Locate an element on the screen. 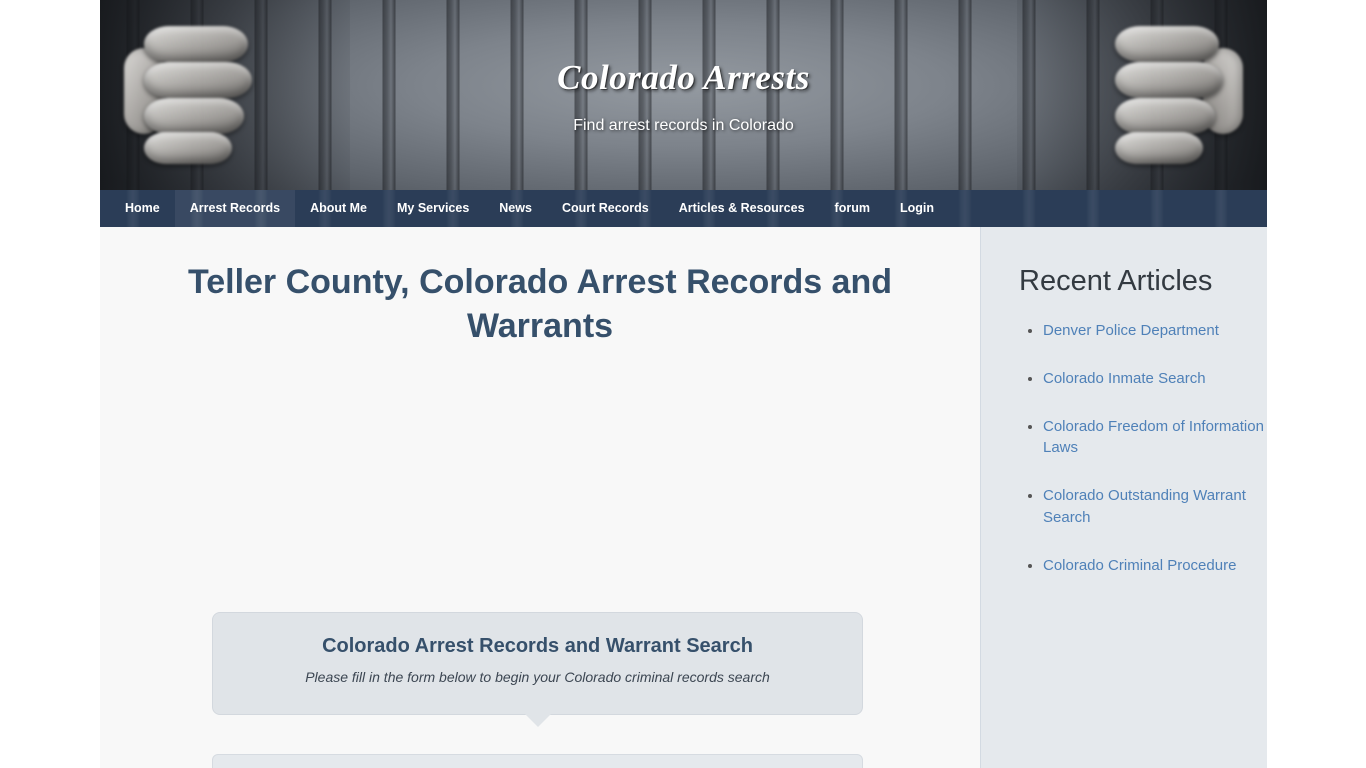 The width and height of the screenshot is (1366, 768). list-item: Colorado Outstanding Warrant Search is located at coordinates (1155, 507).